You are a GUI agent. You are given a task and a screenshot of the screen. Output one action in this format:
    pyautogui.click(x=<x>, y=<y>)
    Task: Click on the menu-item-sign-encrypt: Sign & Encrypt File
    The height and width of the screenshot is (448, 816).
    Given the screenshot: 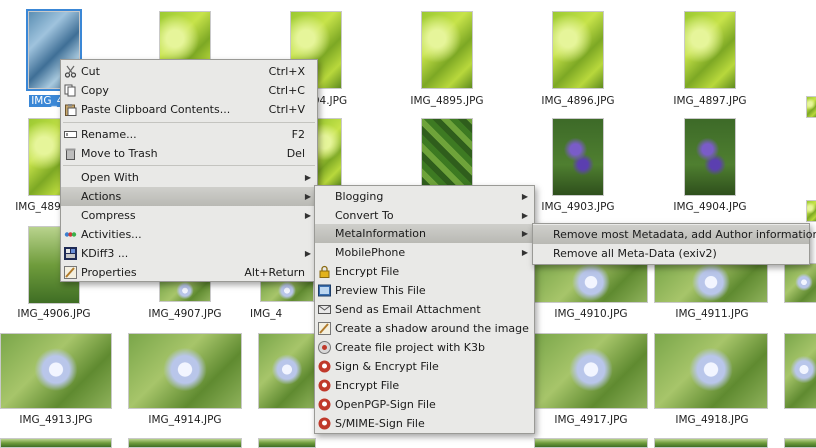 What is the action you would take?
    pyautogui.click(x=424, y=366)
    